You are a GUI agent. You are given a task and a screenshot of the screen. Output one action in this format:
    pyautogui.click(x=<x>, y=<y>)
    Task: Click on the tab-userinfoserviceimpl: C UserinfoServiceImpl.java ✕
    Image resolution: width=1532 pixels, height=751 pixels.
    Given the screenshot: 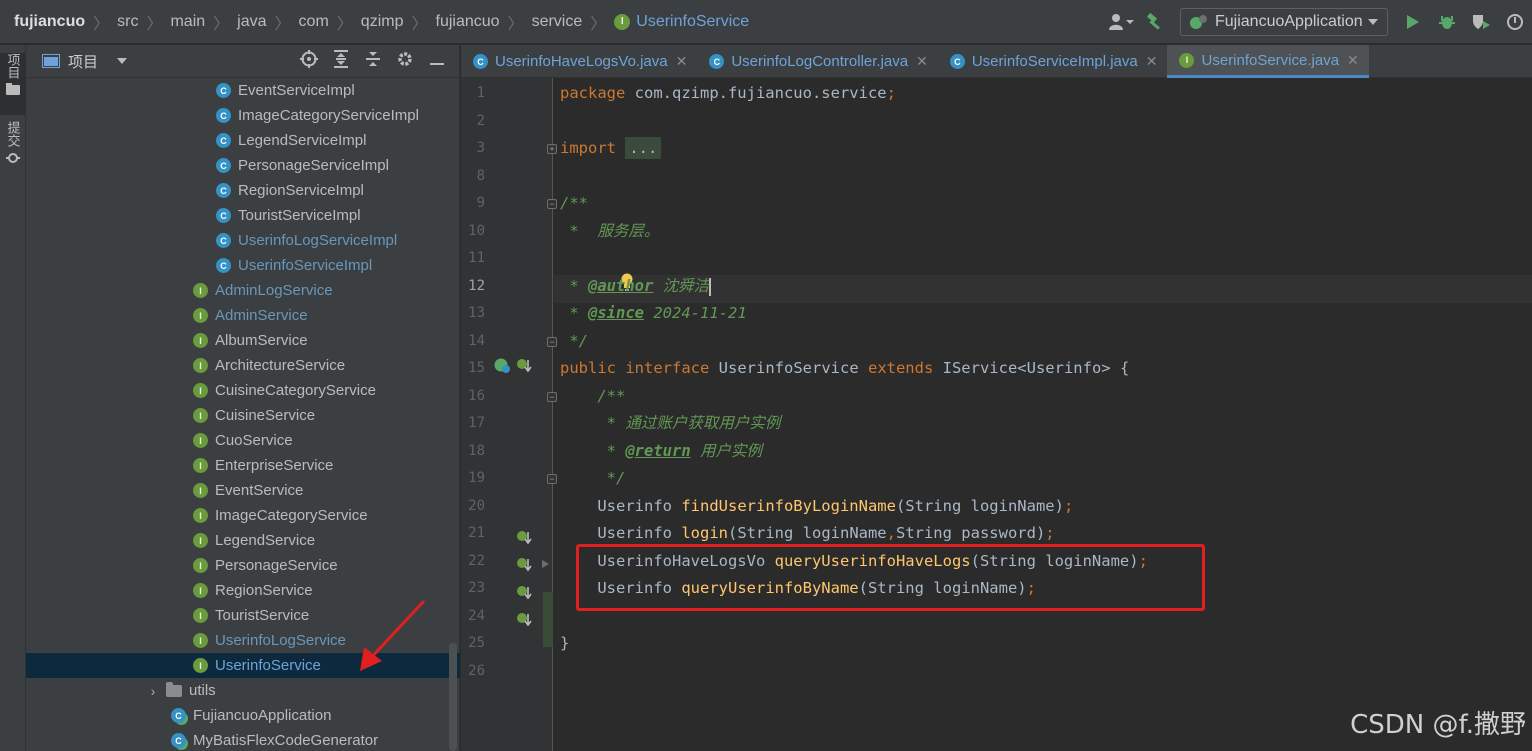 What is the action you would take?
    pyautogui.click(x=1053, y=61)
    